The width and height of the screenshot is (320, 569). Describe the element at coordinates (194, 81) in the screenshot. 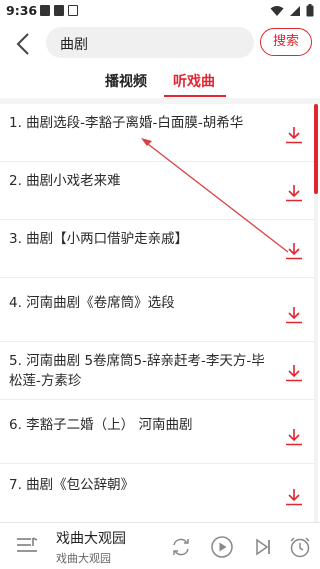

I see `tab-opera-audio: 听戏曲` at that location.